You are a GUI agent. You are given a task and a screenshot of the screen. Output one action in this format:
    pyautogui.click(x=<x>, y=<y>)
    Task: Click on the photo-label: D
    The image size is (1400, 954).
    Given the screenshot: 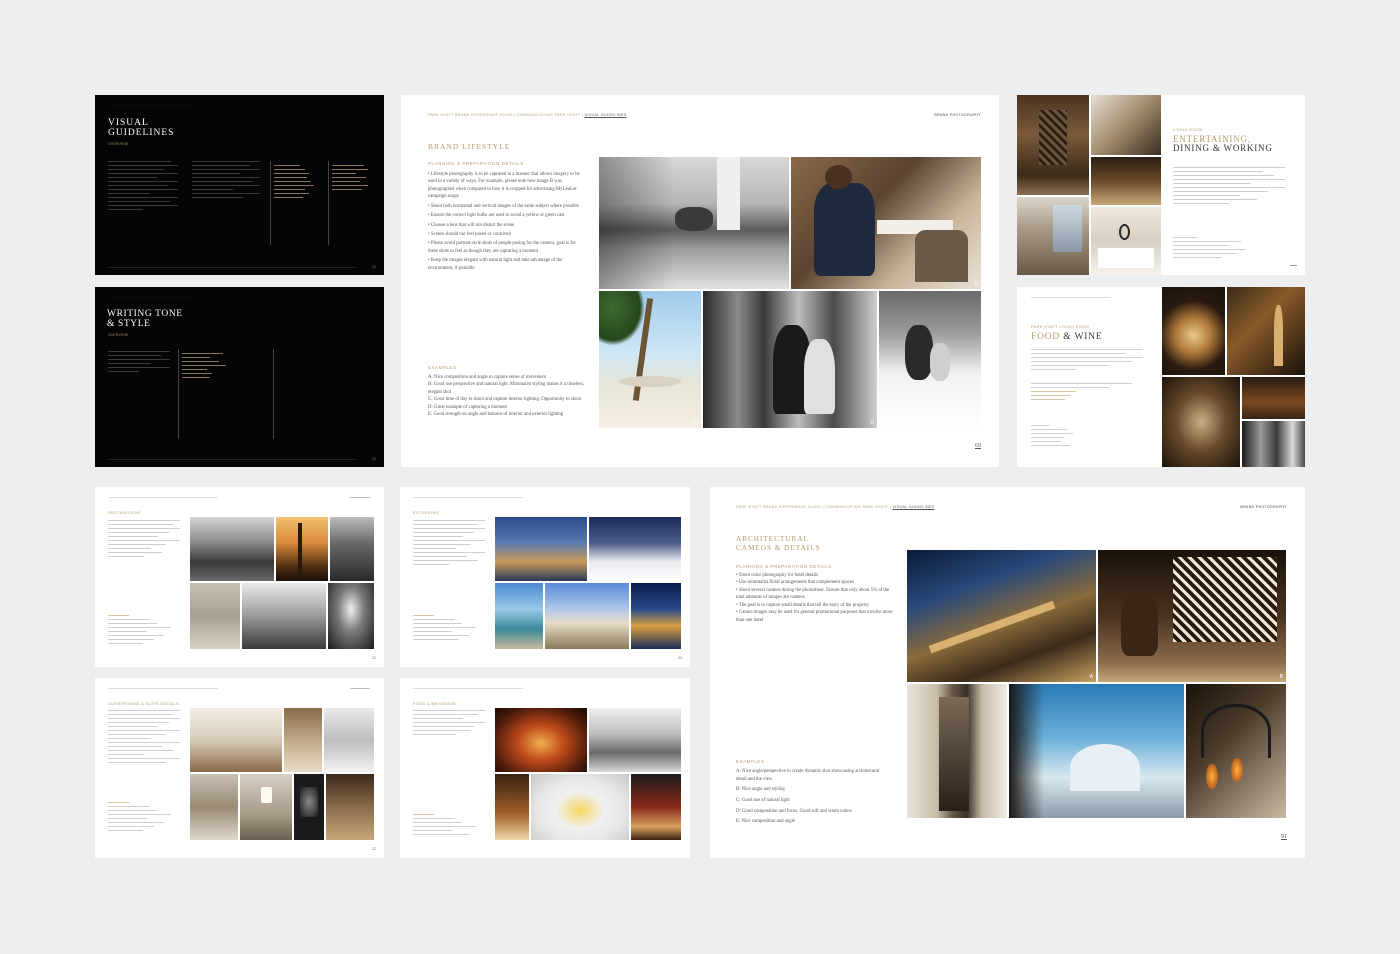 What is the action you would take?
    pyautogui.click(x=872, y=423)
    